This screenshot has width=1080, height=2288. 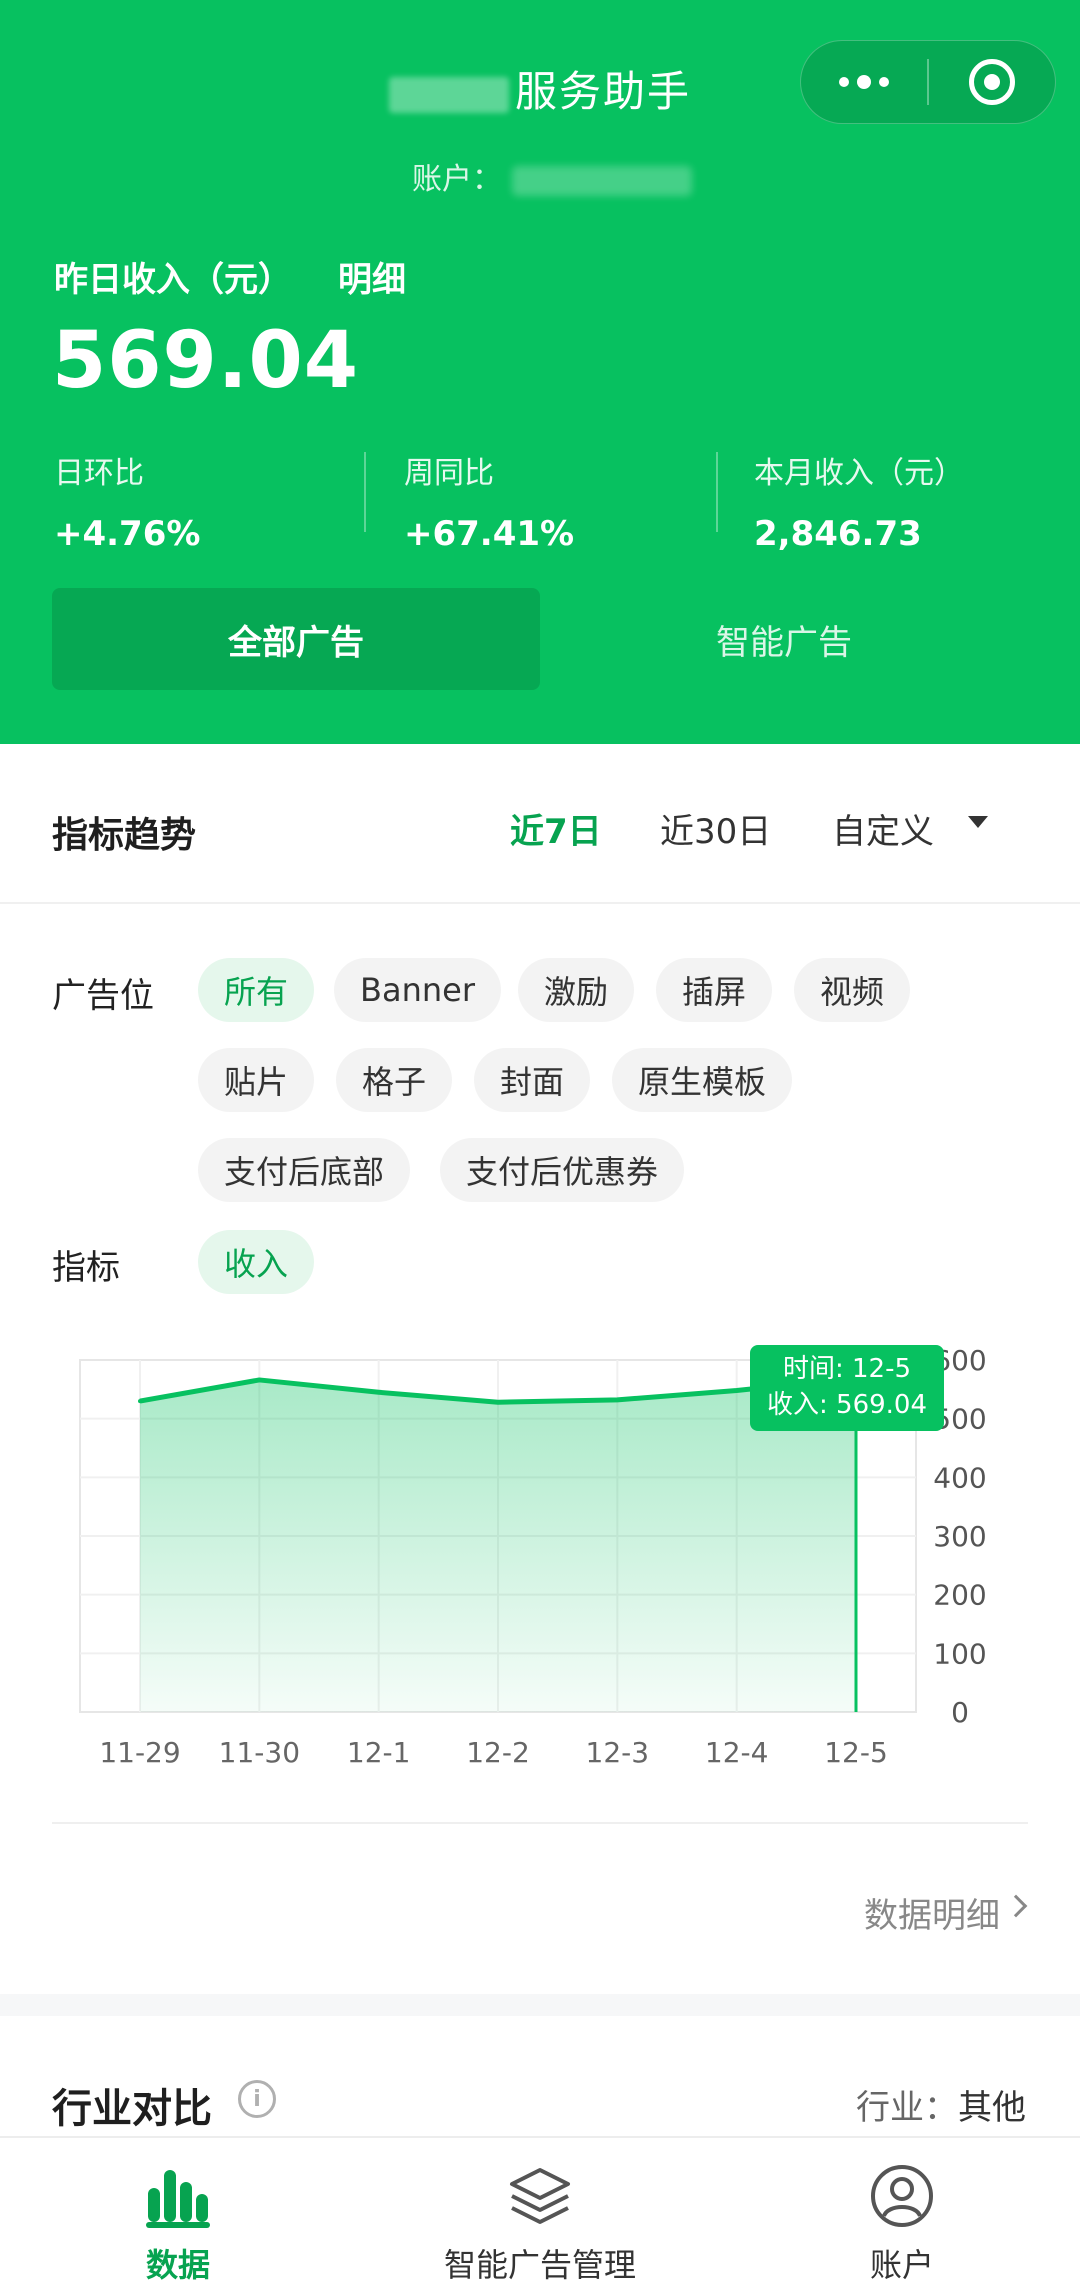 What do you see at coordinates (941, 2104) in the screenshot?
I see `industry-selector: 行业：其他` at bounding box center [941, 2104].